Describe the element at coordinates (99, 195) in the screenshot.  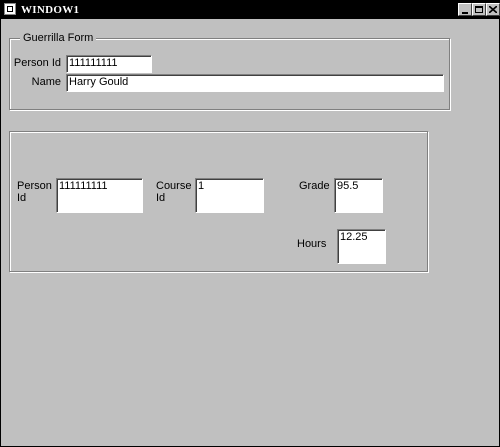
I see `enroll-person-id-field: 111111111` at that location.